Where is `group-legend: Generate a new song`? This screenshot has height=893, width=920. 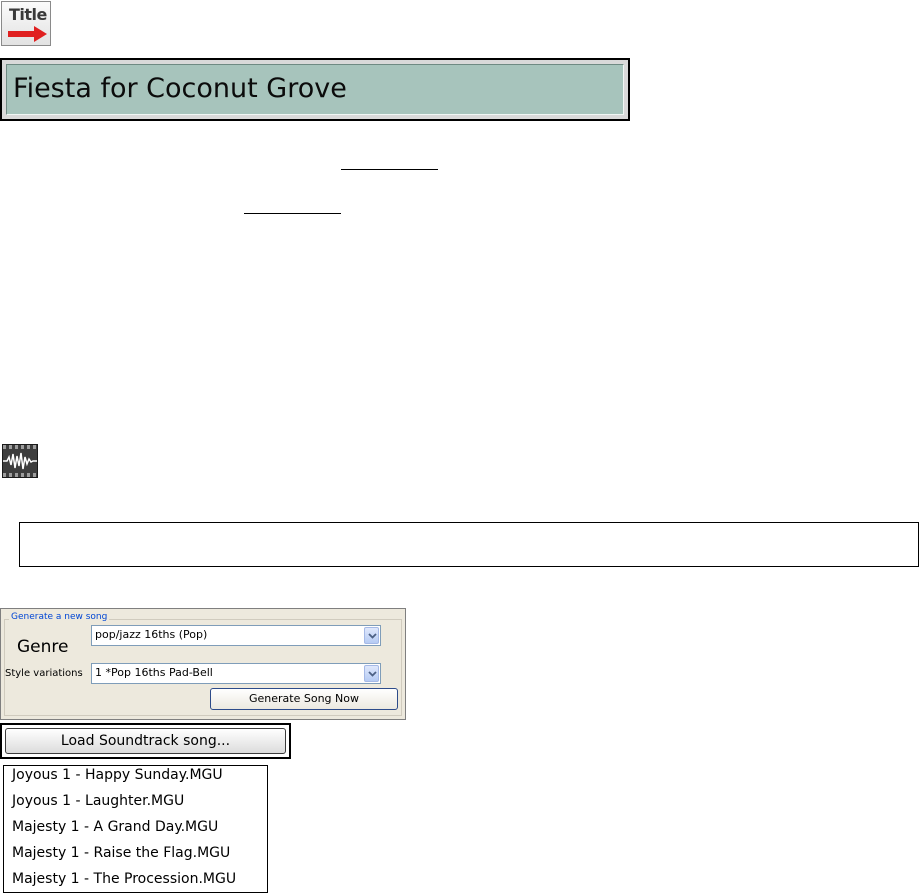
group-legend: Generate a new song is located at coordinates (59, 617).